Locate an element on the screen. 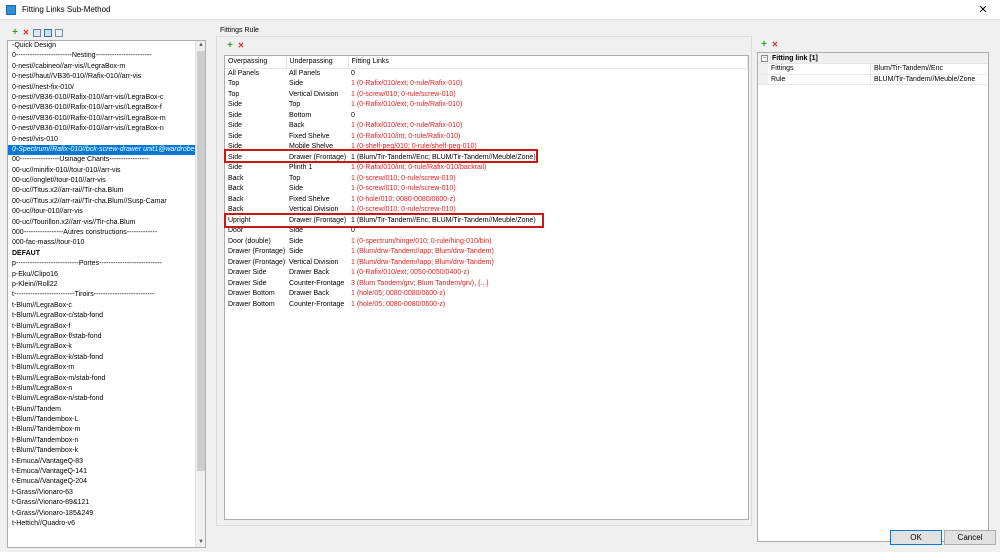 The height and width of the screenshot is (552, 1000). left-list-scrollbar: ▲ ▼ is located at coordinates (200, 294).